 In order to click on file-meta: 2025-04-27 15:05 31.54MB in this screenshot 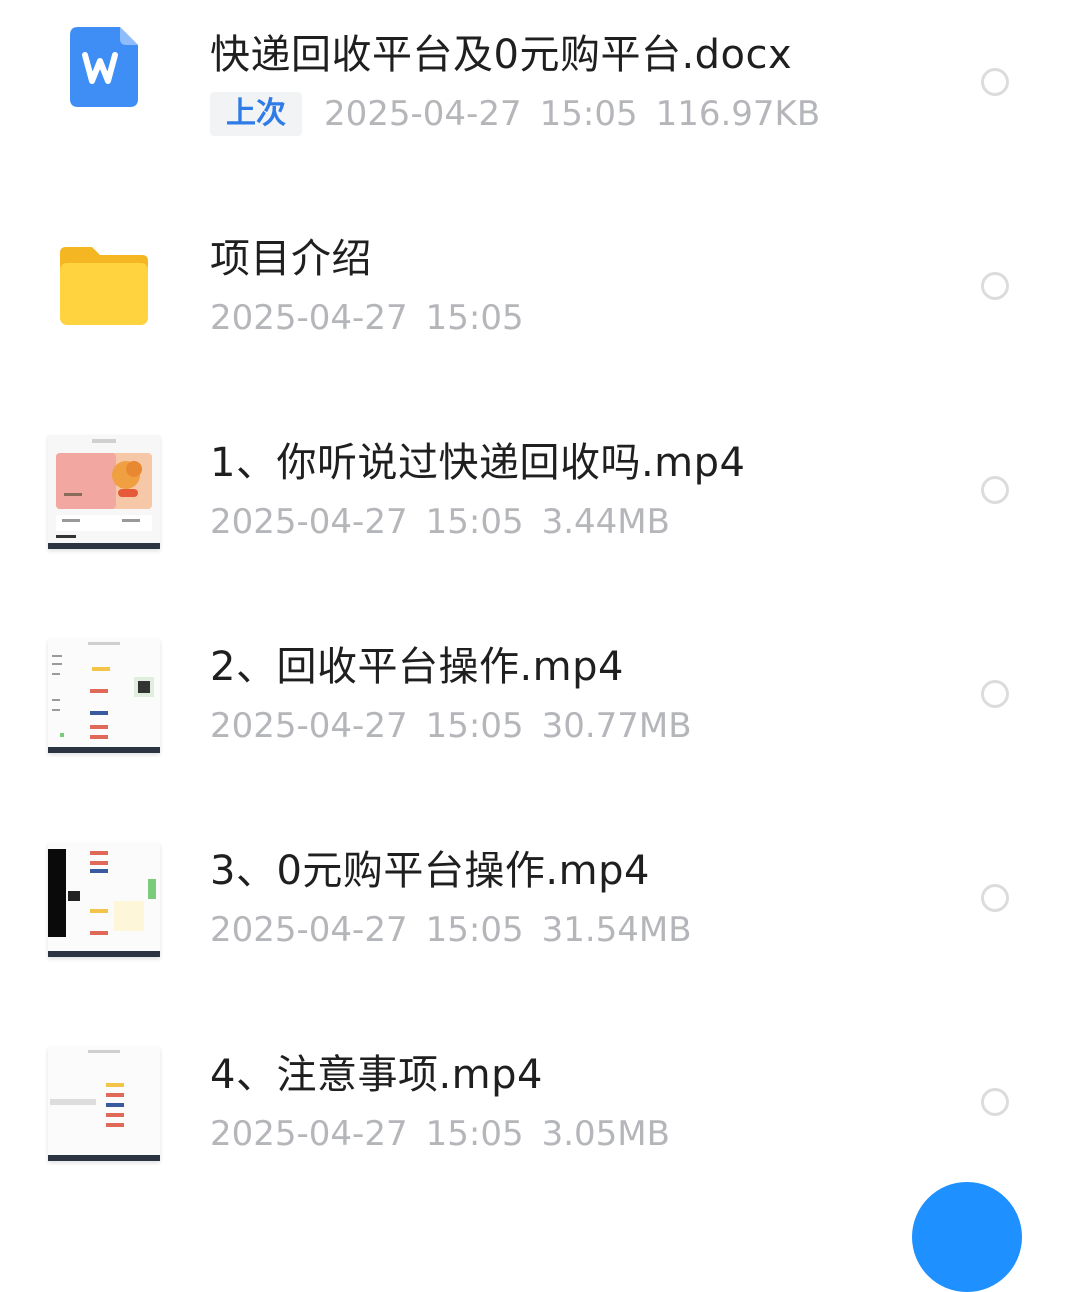, I will do `click(575, 930)`.